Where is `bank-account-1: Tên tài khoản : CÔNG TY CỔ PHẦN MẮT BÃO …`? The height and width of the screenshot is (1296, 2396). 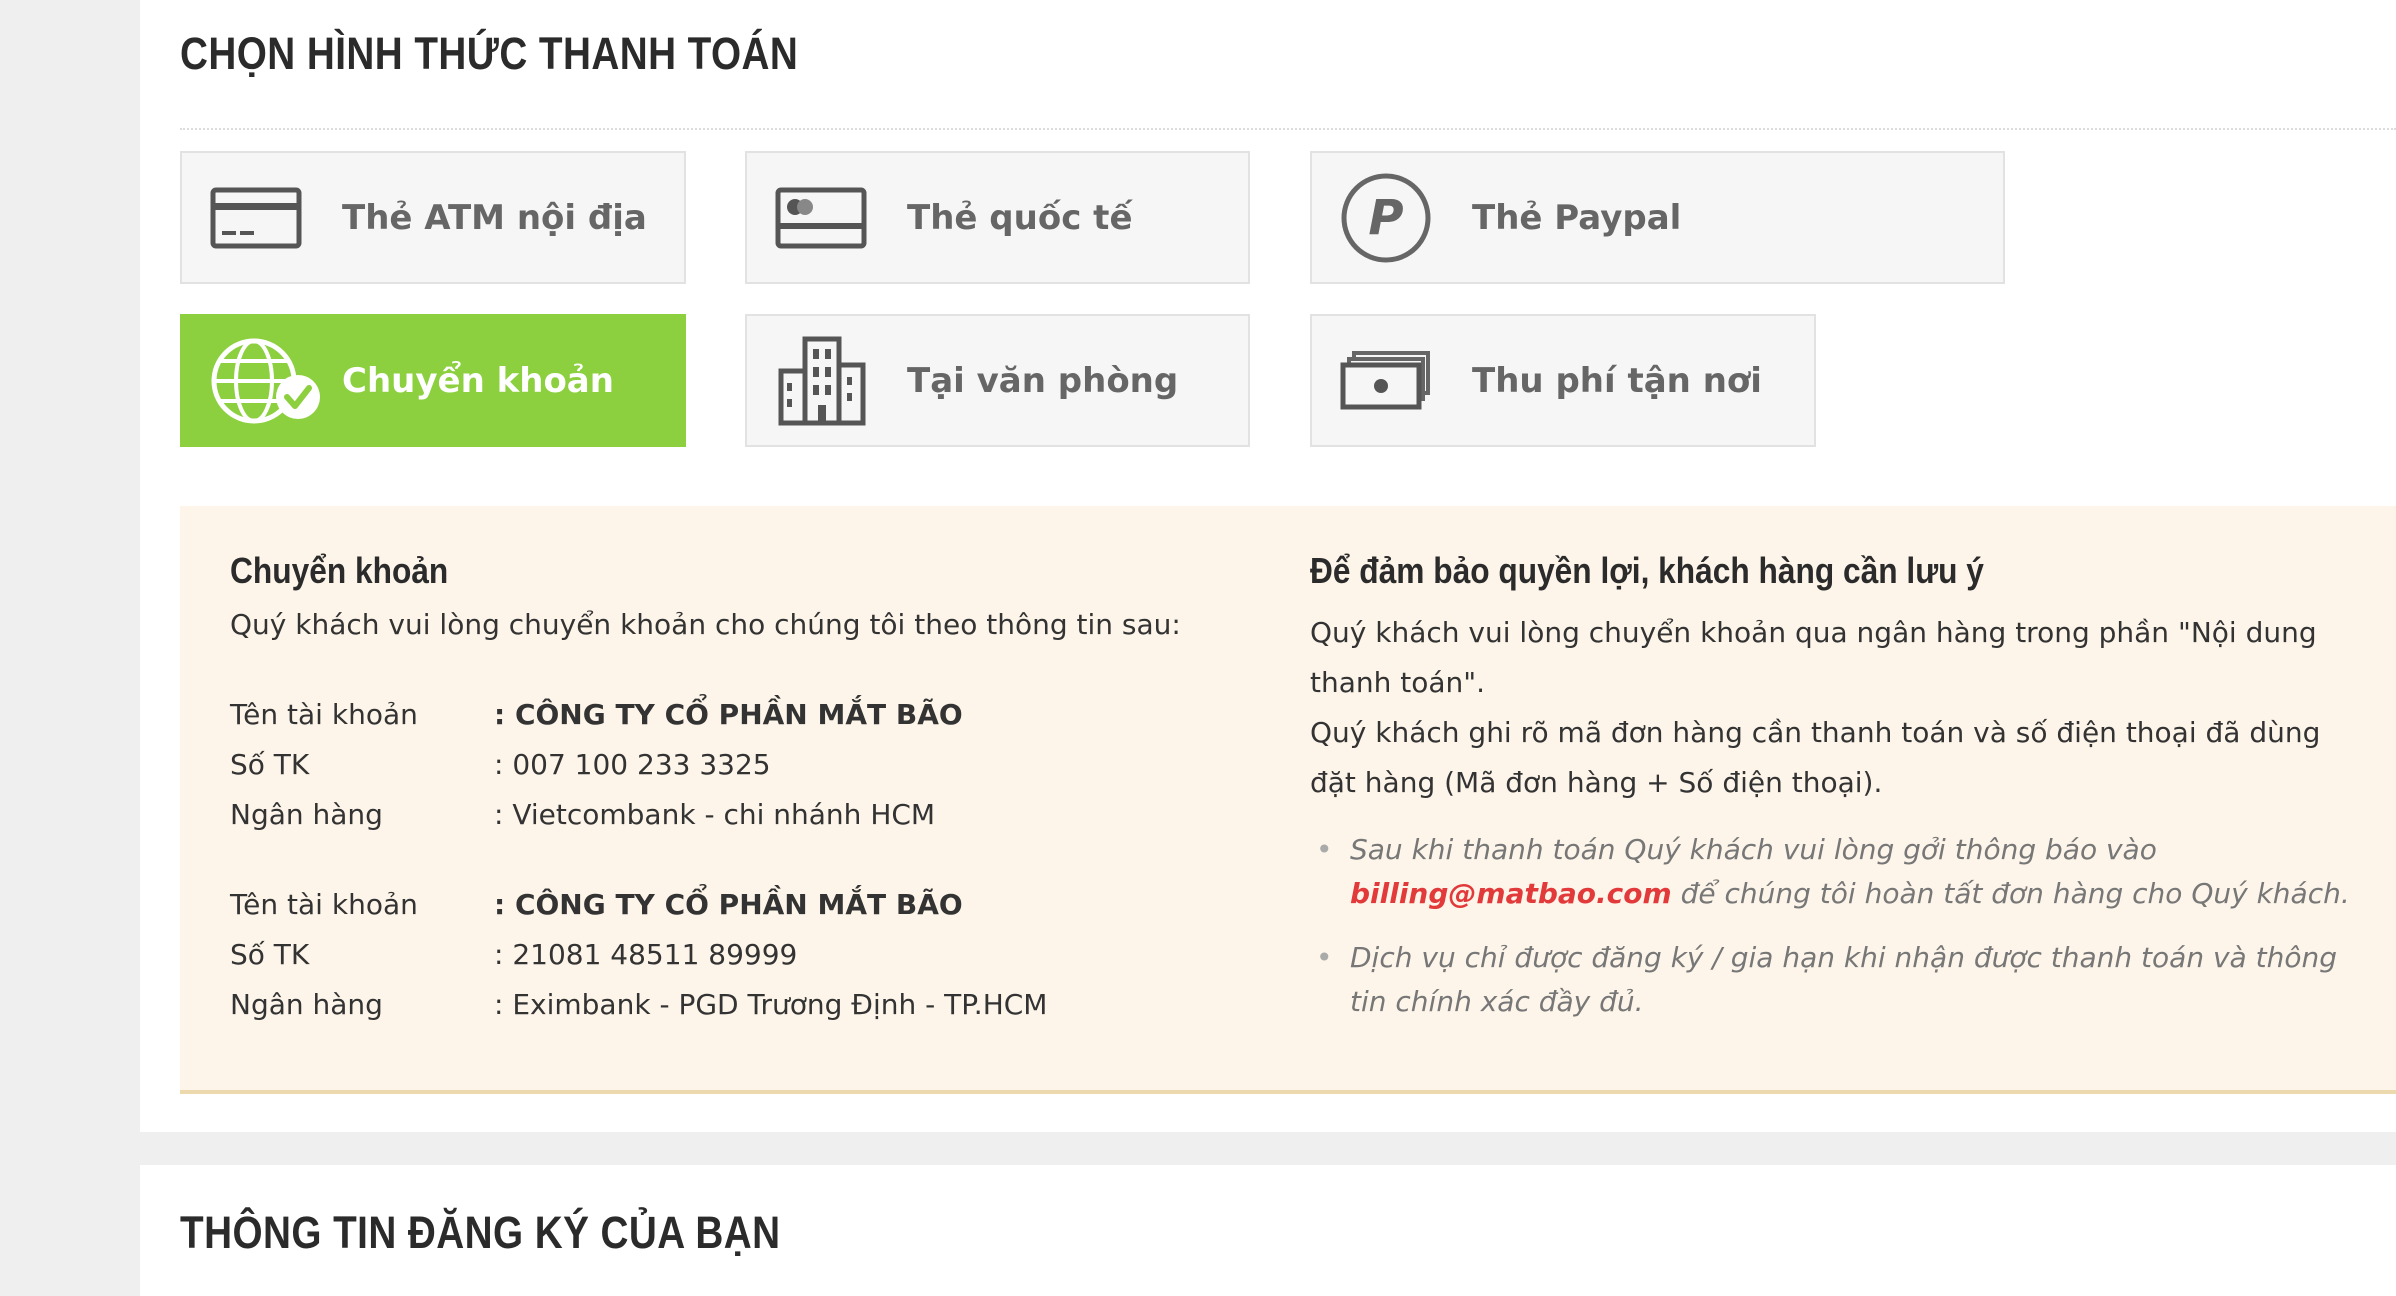
bank-account-1: Tên tài khoản : CÔNG TY CỔ PHẦN MẮT BÃO … is located at coordinates (730, 765).